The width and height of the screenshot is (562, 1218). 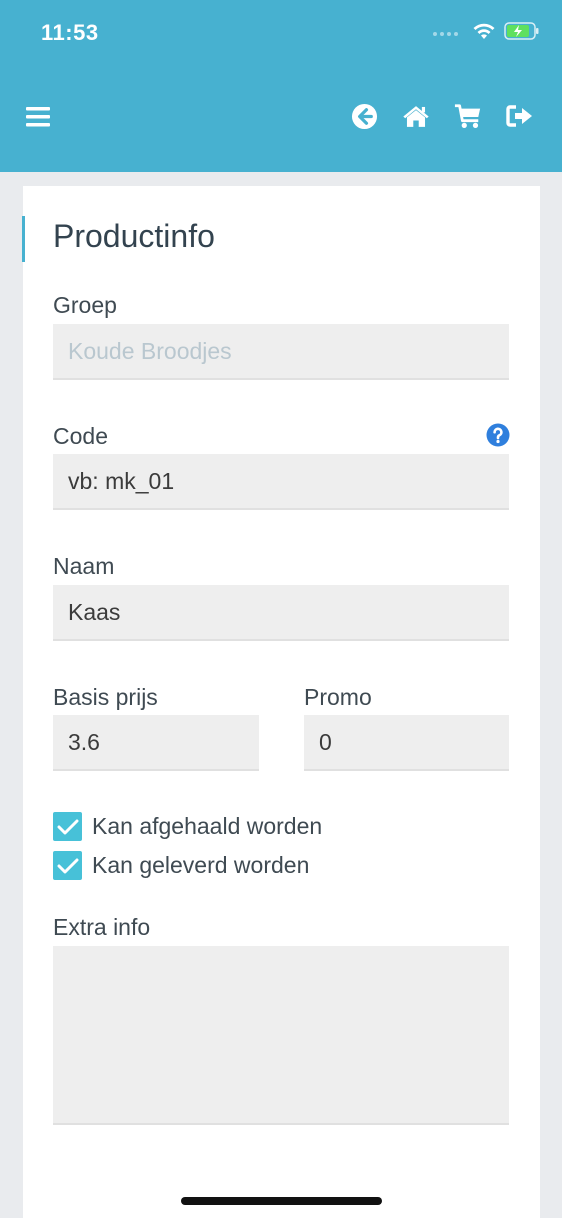 I want to click on back-arrow-icon, so click(x=364, y=116).